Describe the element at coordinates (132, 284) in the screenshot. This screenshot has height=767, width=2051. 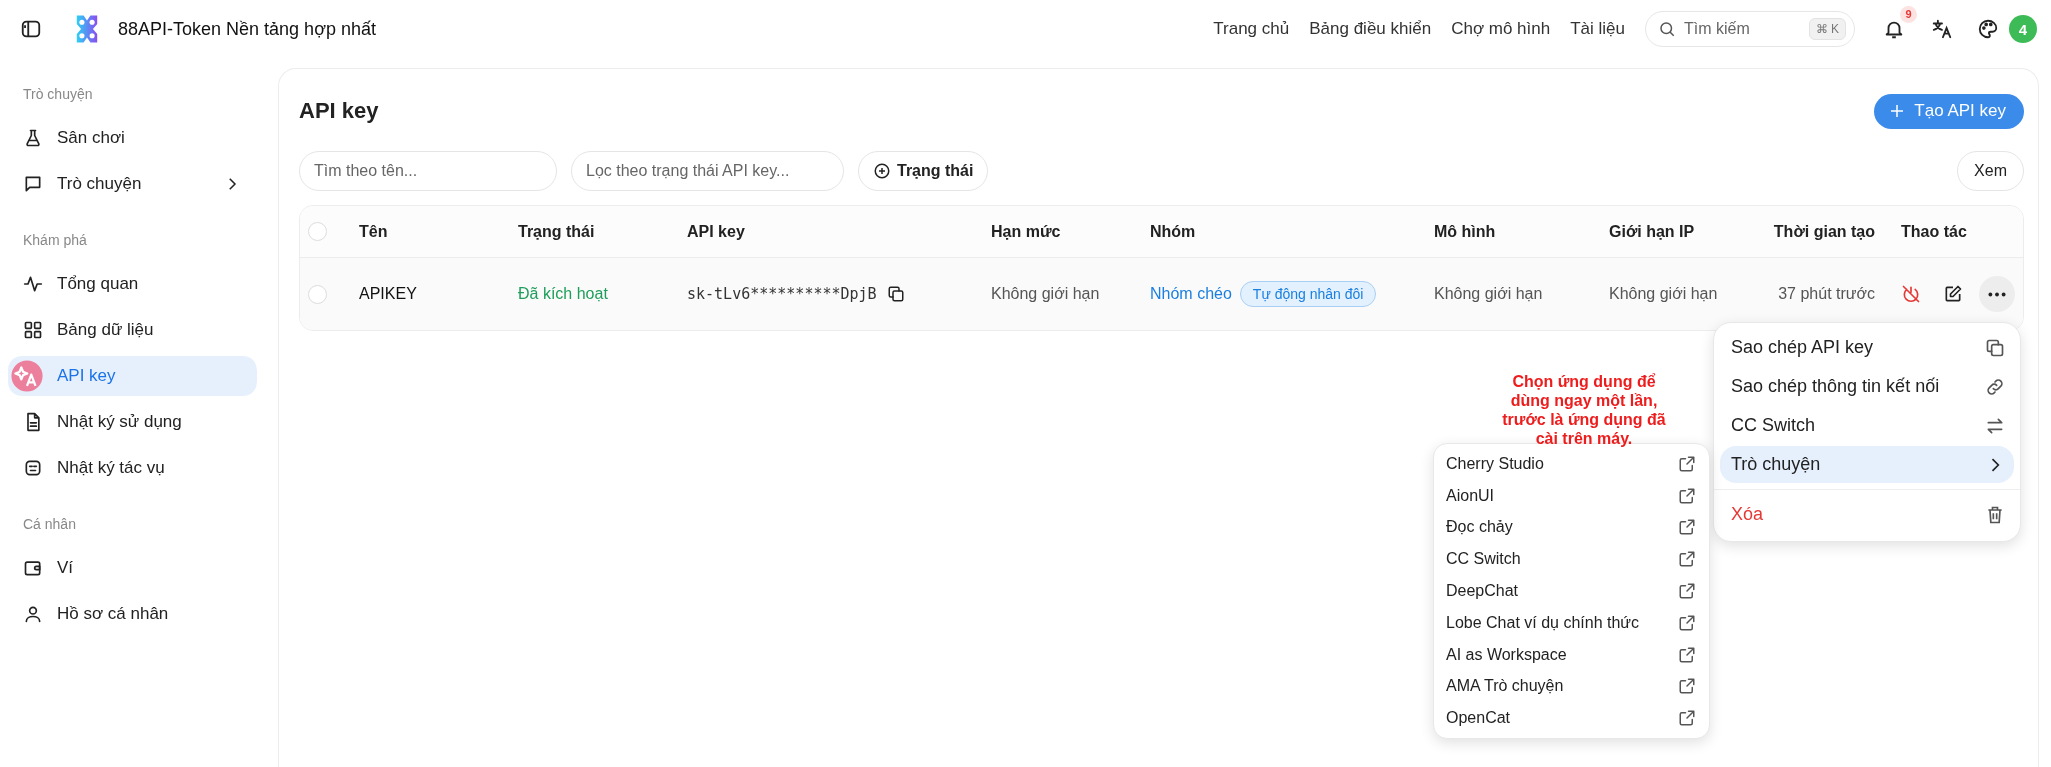
I see `sidebar-item: Tổng quan` at that location.